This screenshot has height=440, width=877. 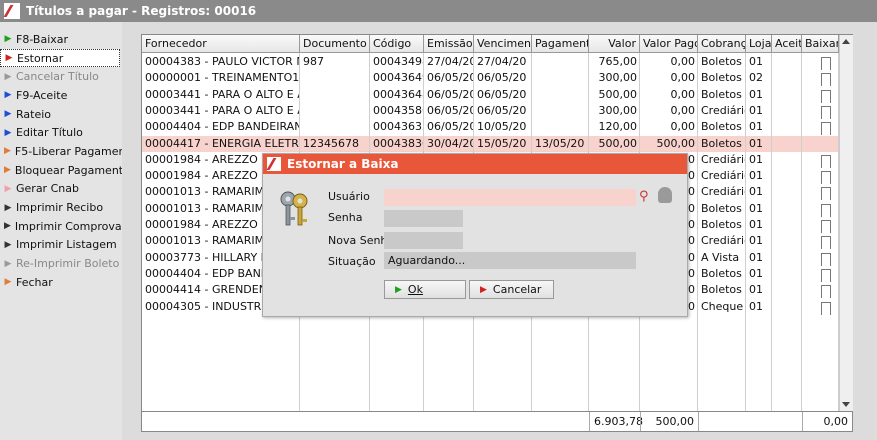 I want to click on sidebar-item-imprimir-comprovante: ▶ Imprimir Comprovante, so click(x=70, y=226).